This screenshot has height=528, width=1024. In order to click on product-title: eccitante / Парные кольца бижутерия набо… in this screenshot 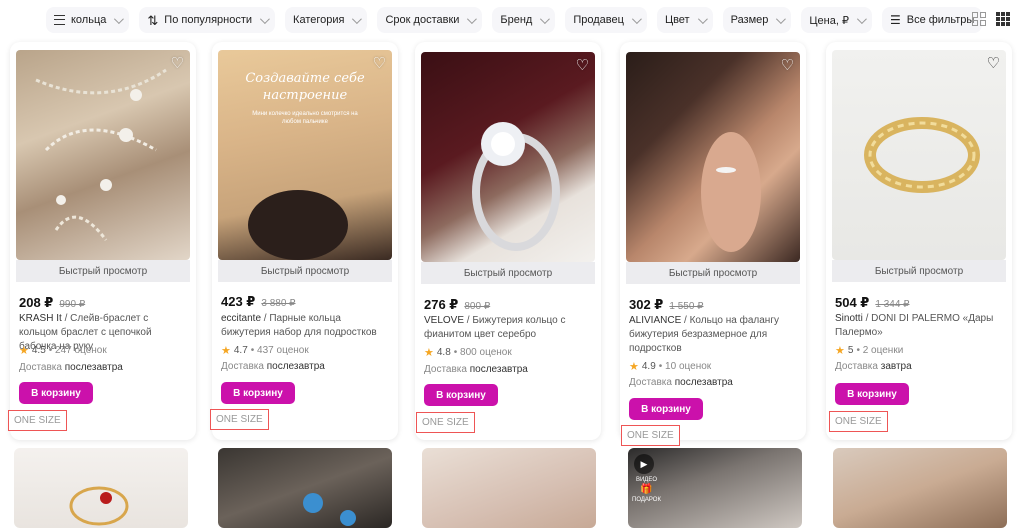, I will do `click(306, 326)`.